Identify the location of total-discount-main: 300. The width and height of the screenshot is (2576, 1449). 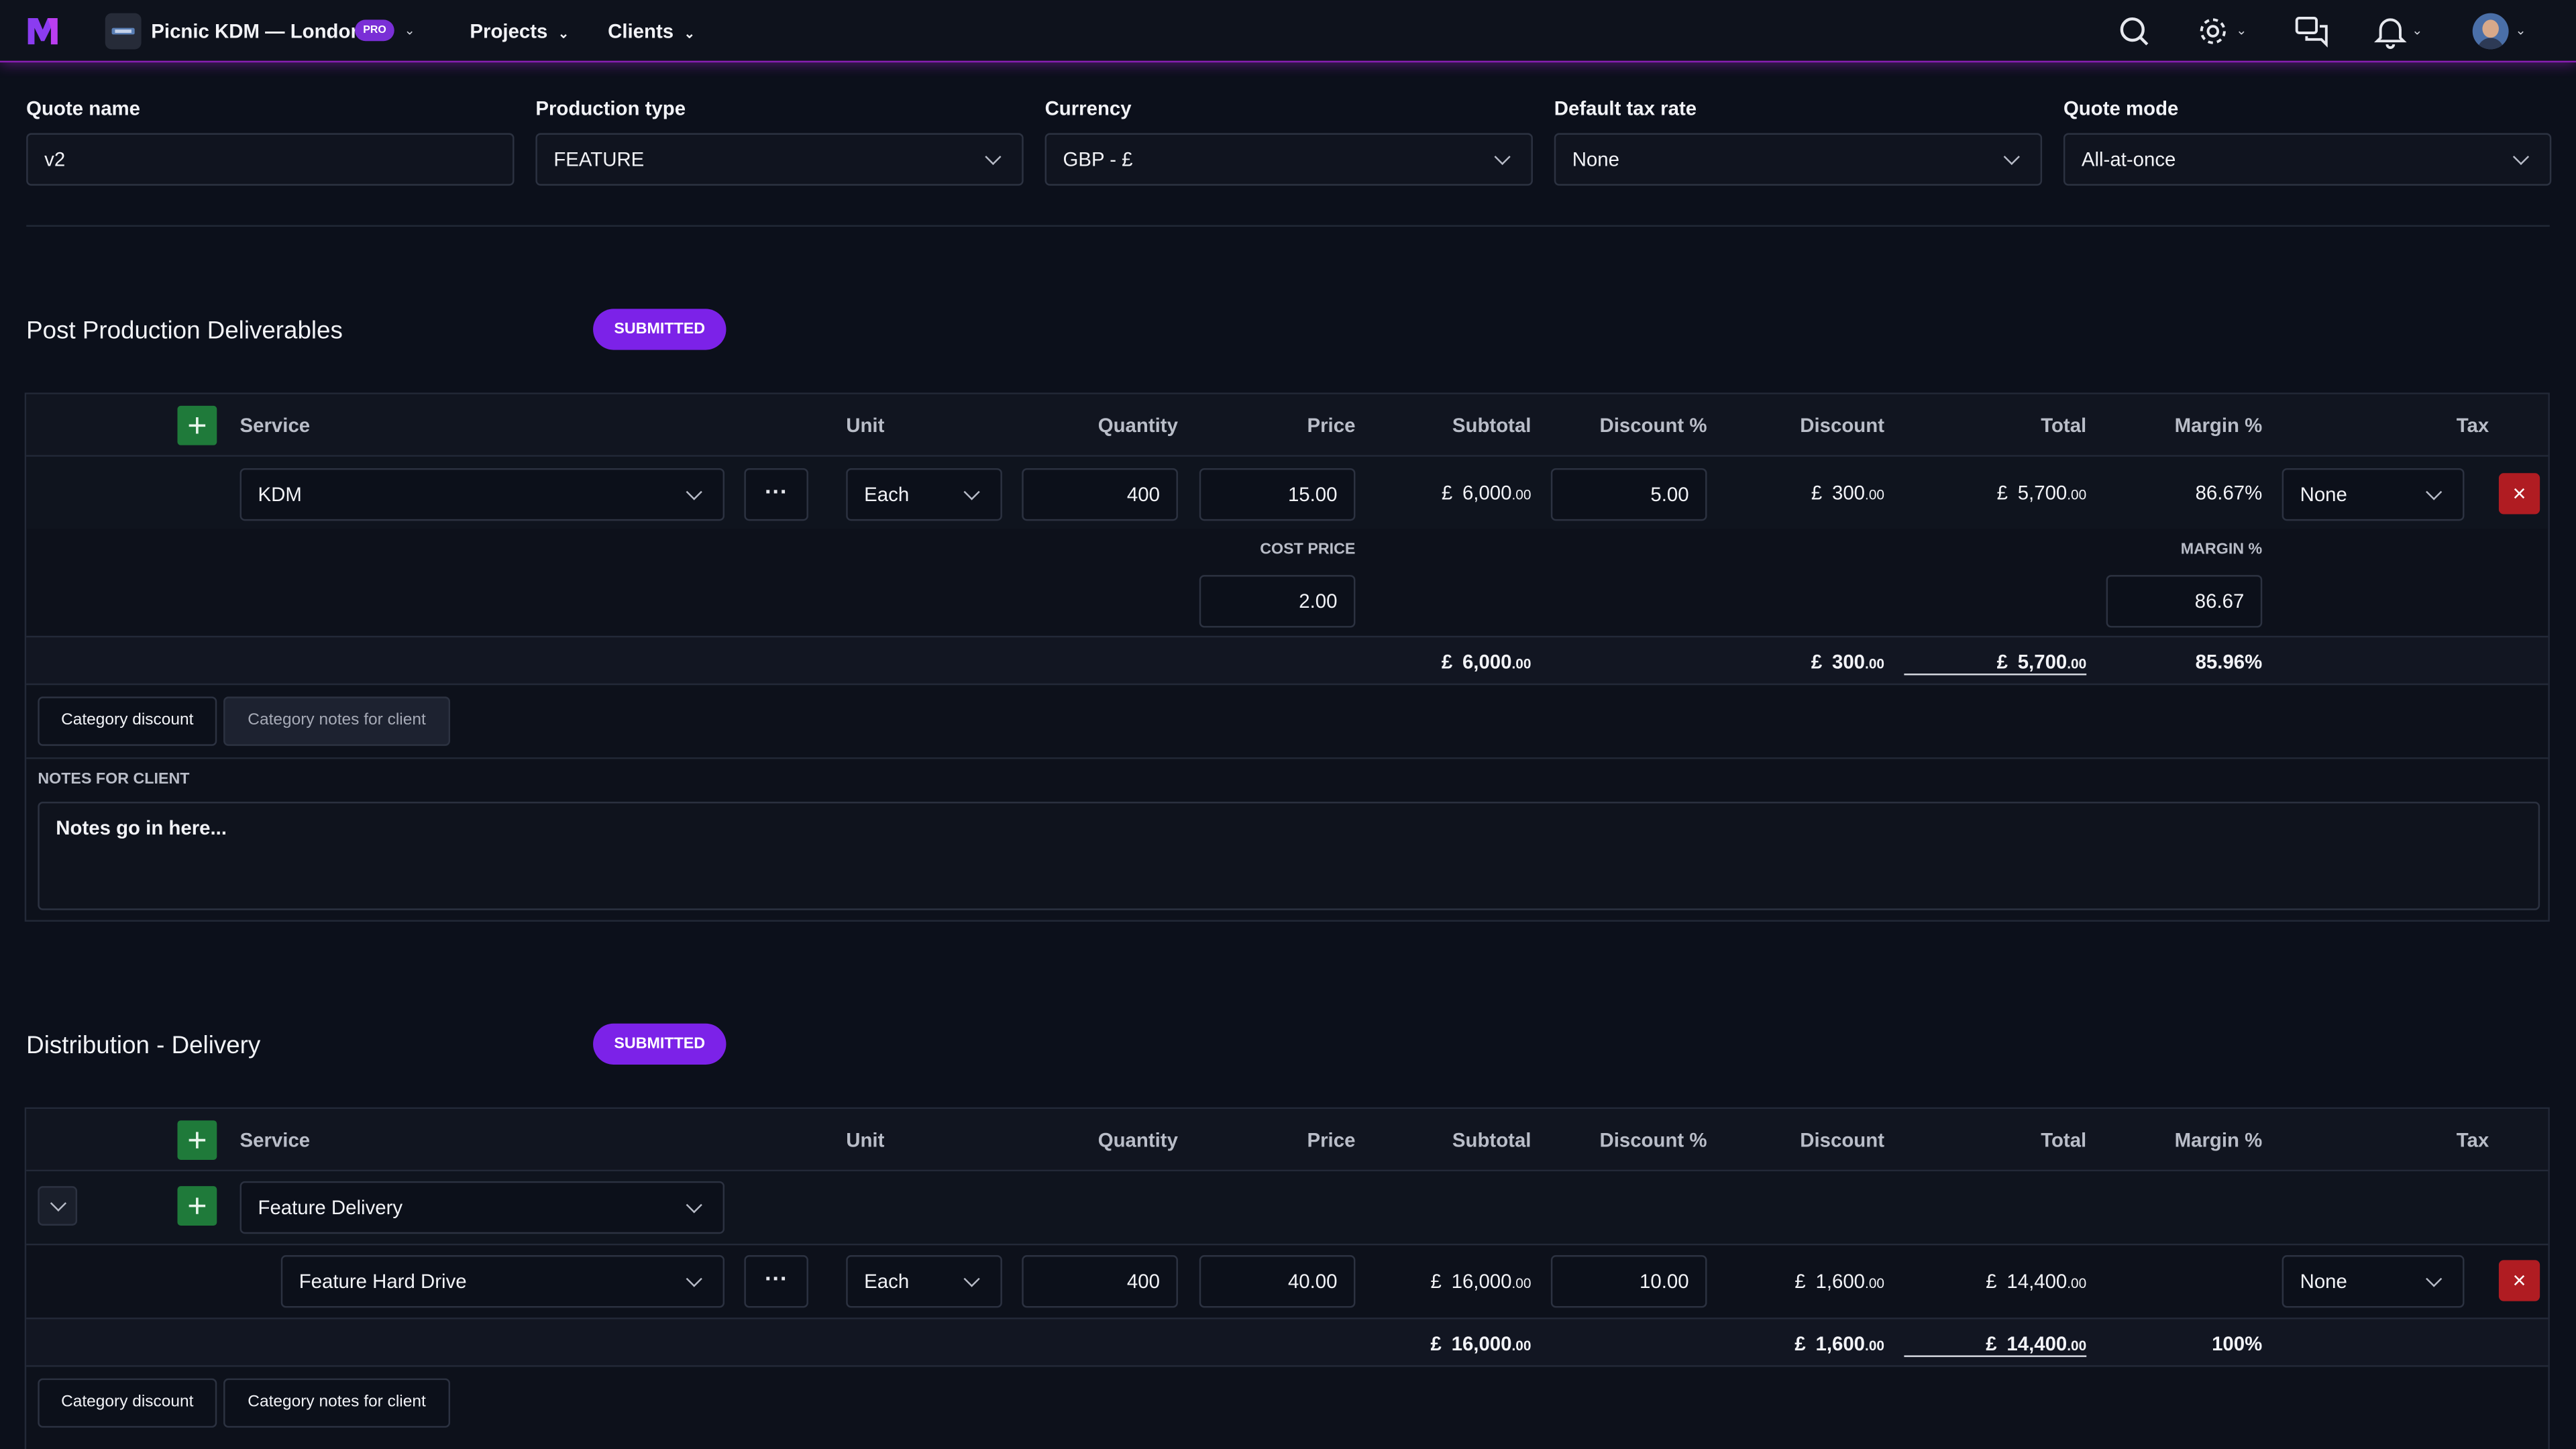
(1848, 662).